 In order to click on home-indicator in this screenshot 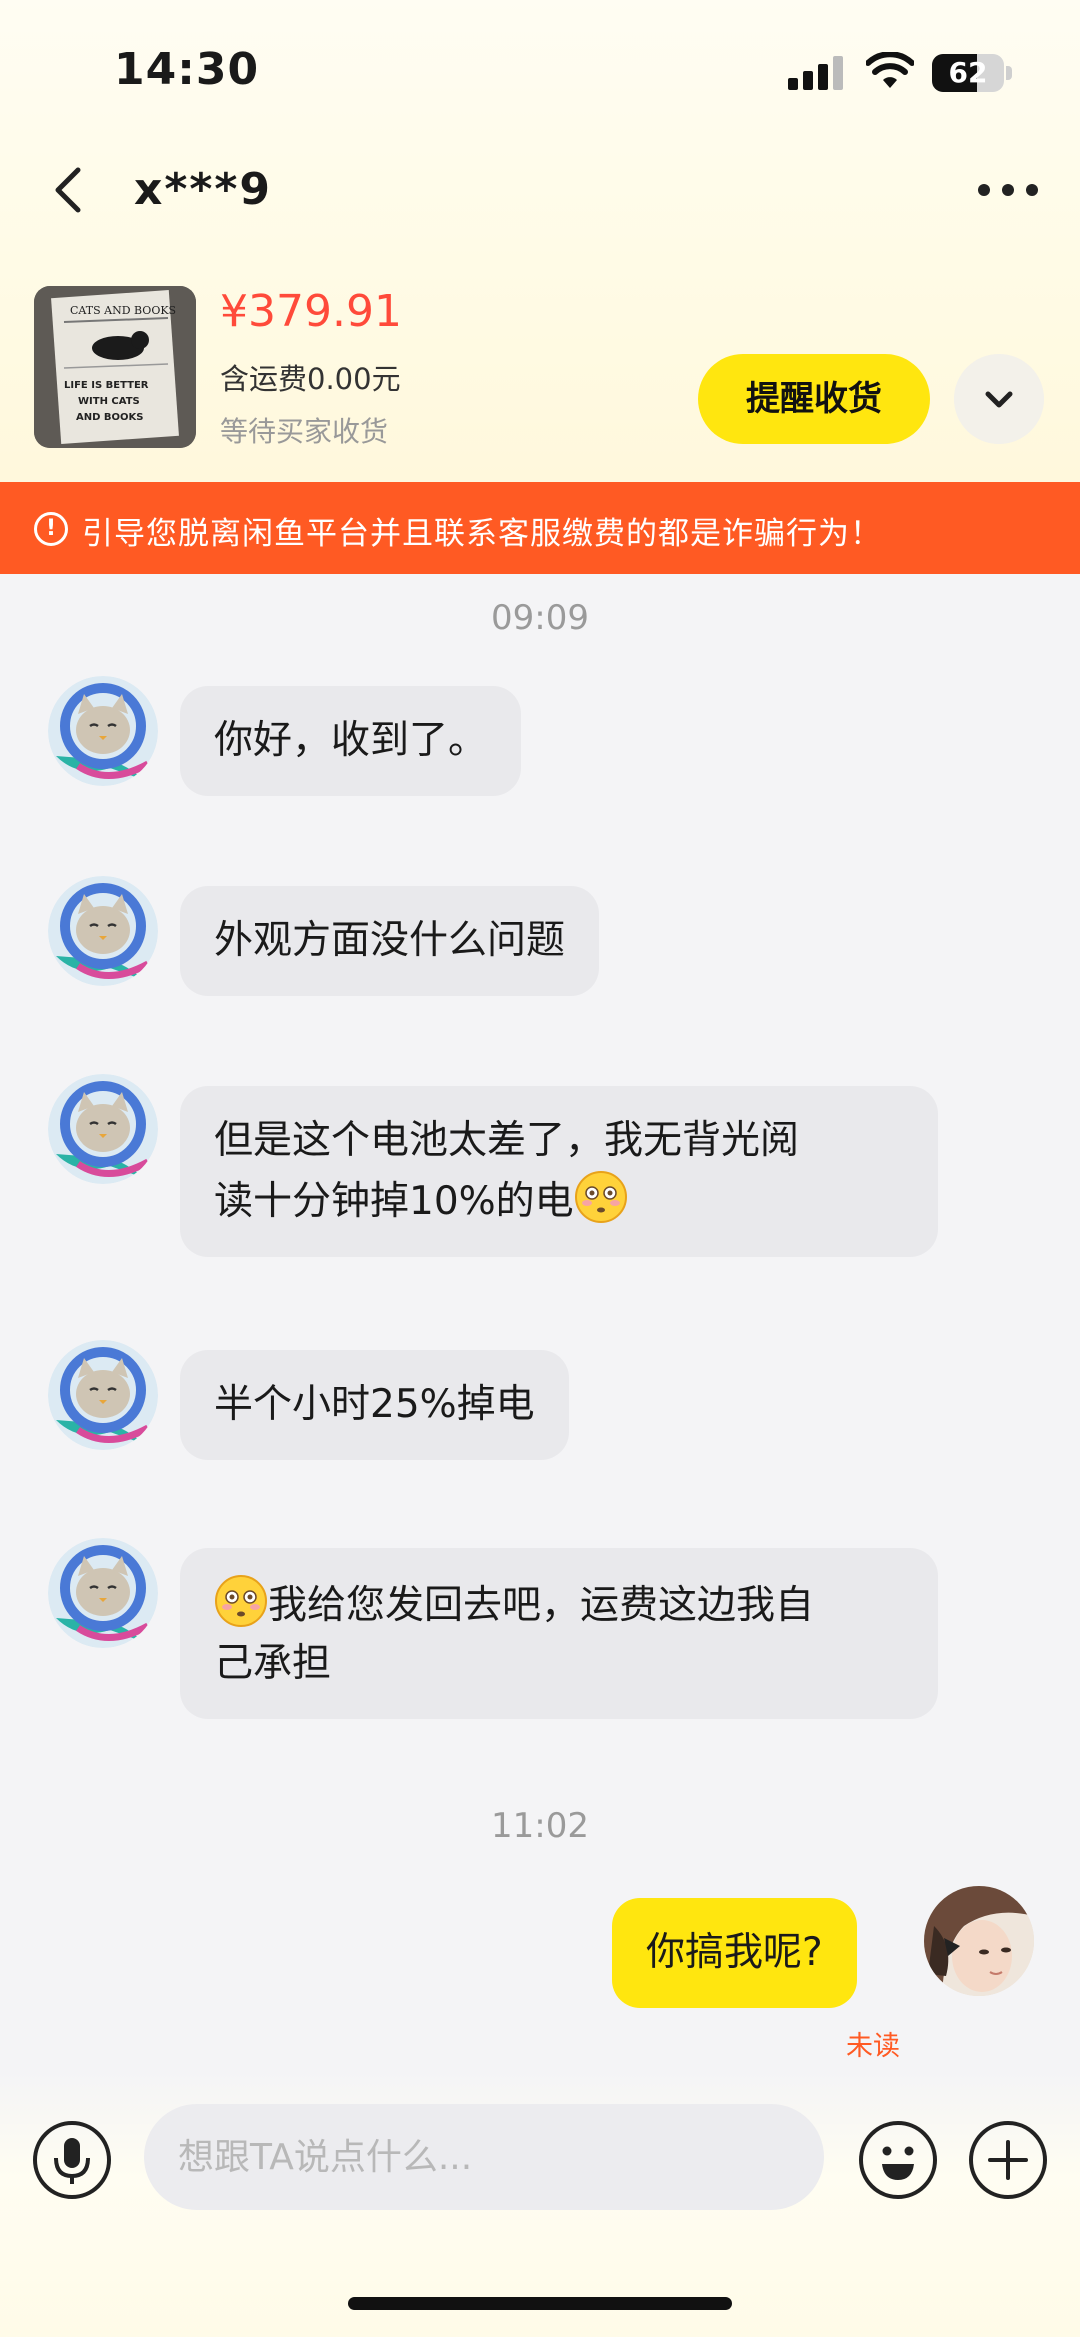, I will do `click(540, 2303)`.